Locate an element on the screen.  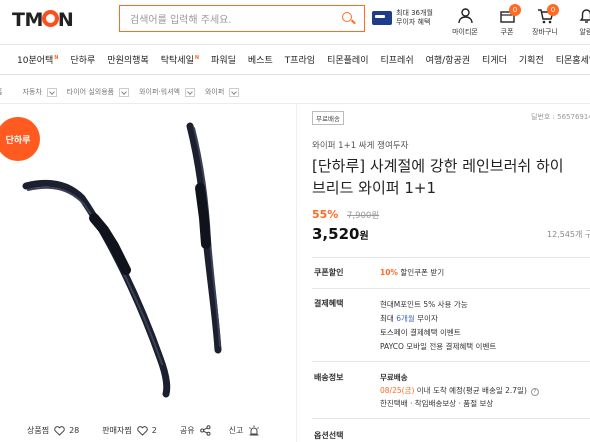
search-bar: 검색어를 입력해 주세요. is located at coordinates (242, 18).